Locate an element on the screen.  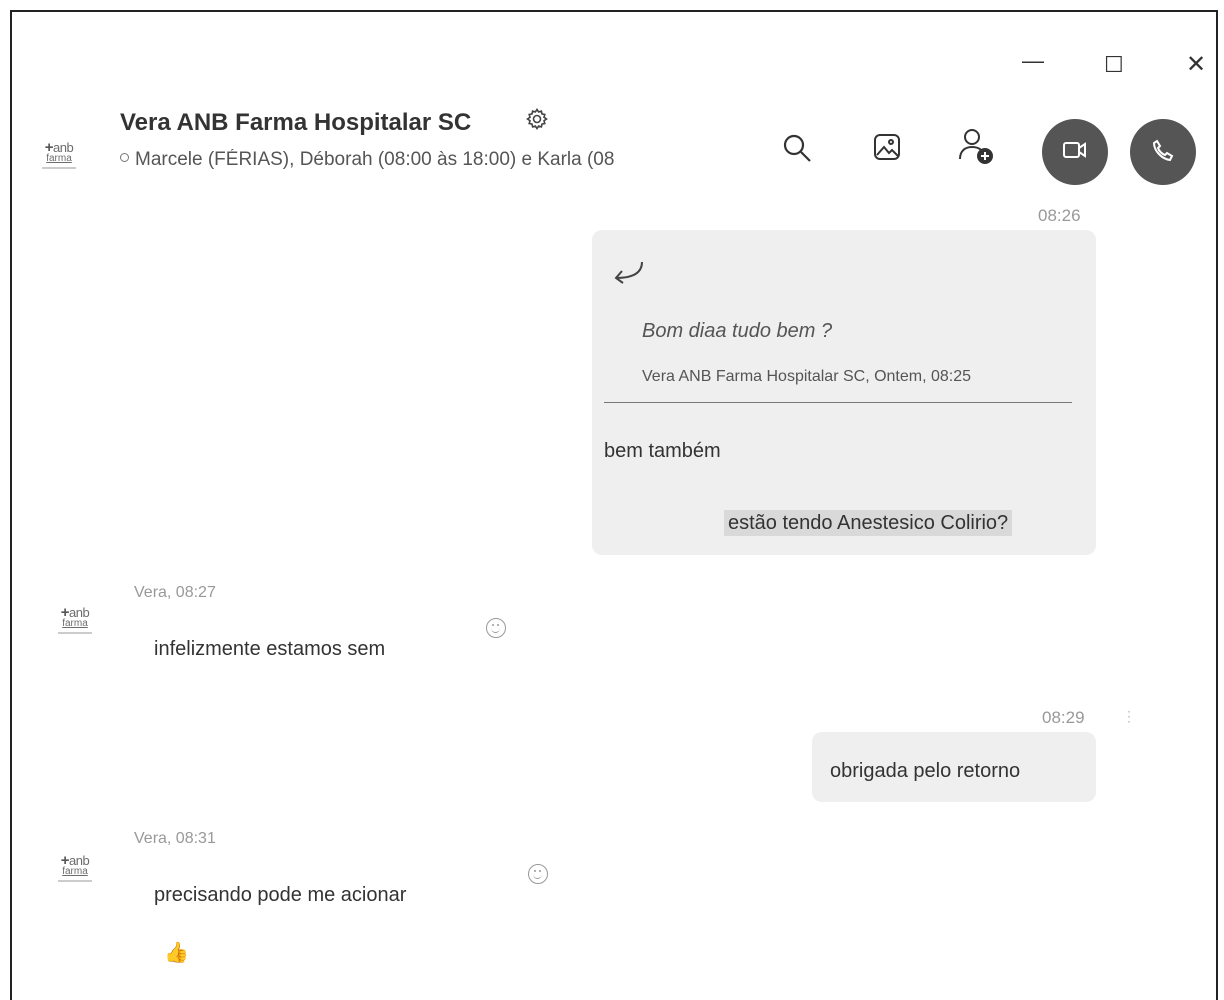
quoted-message-text: Bom diaa tudo bem ? is located at coordinates (737, 331).